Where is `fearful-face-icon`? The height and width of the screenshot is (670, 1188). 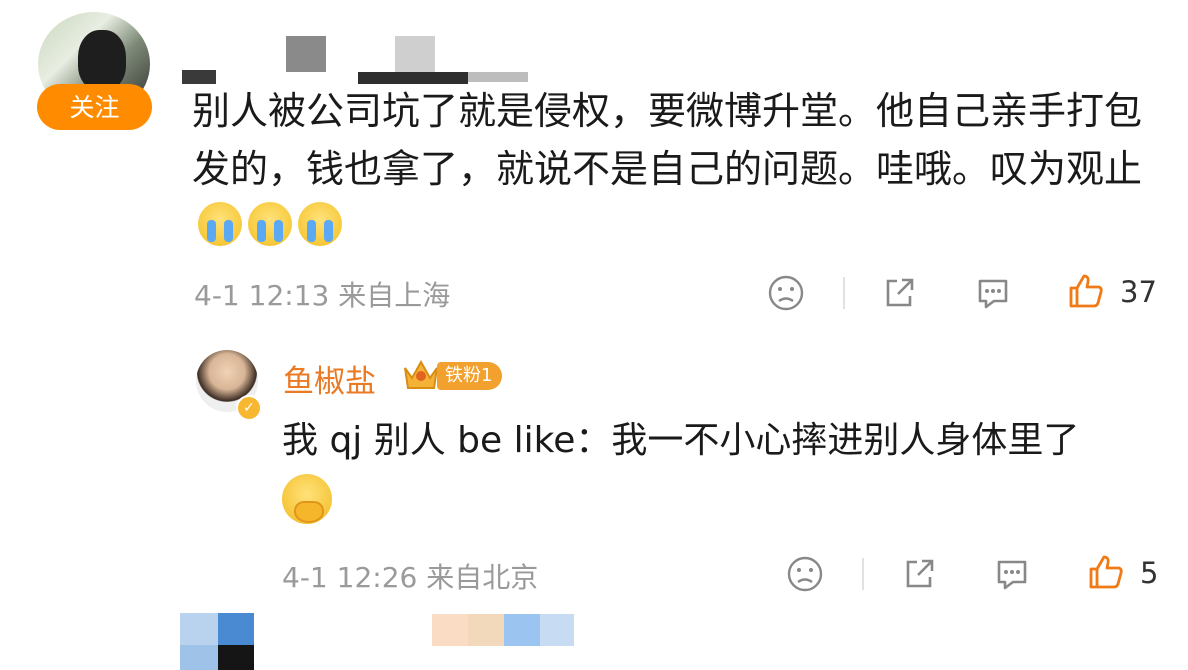
fearful-face-icon is located at coordinates (307, 499).